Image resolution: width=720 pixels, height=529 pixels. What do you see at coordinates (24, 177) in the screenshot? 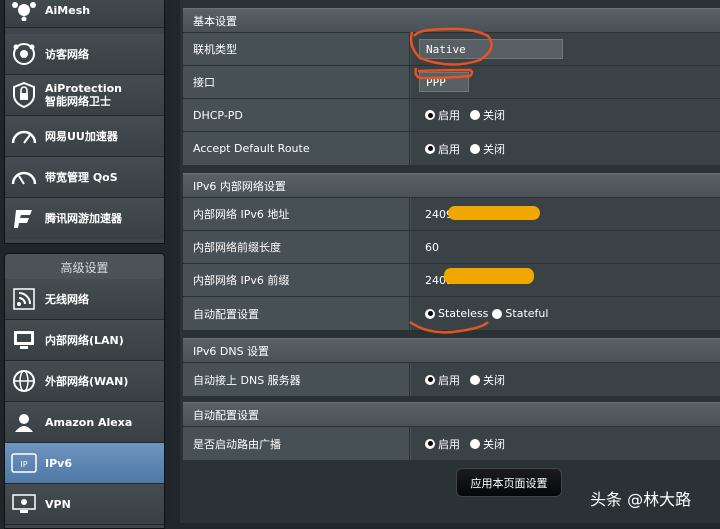
I see `speedometer-icon` at bounding box center [24, 177].